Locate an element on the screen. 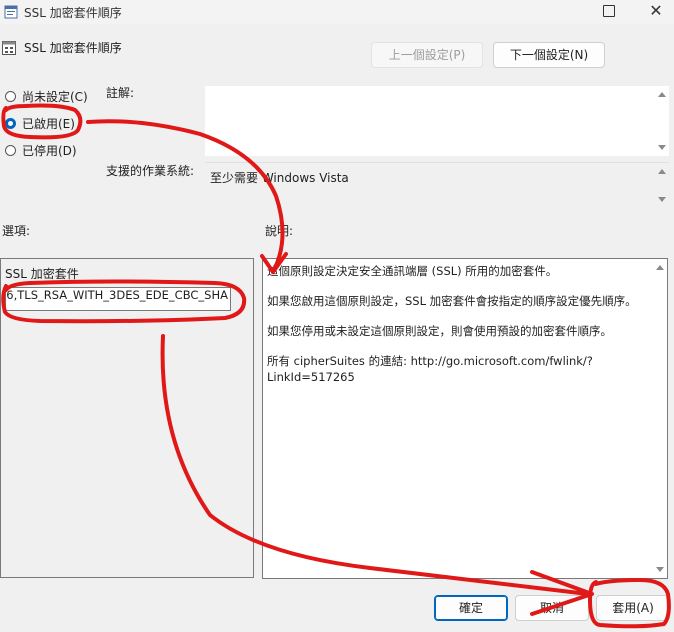  help-paragraph: 這個原則設定決定安全通訊端層 (SSL) 所用的加密套件。 is located at coordinates (412, 271).